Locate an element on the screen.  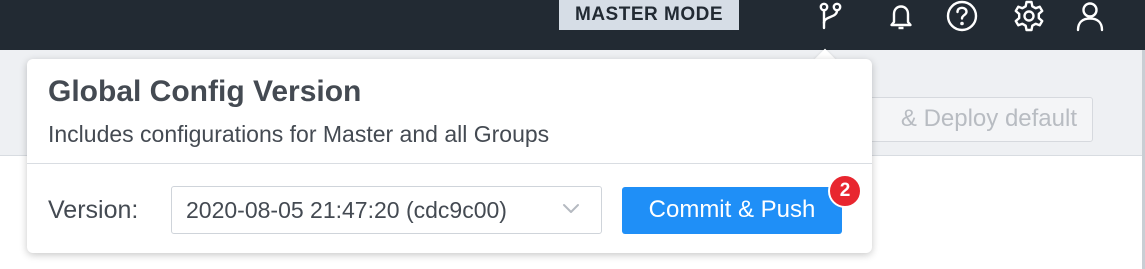
popover-title: Global Config Version is located at coordinates (205, 91).